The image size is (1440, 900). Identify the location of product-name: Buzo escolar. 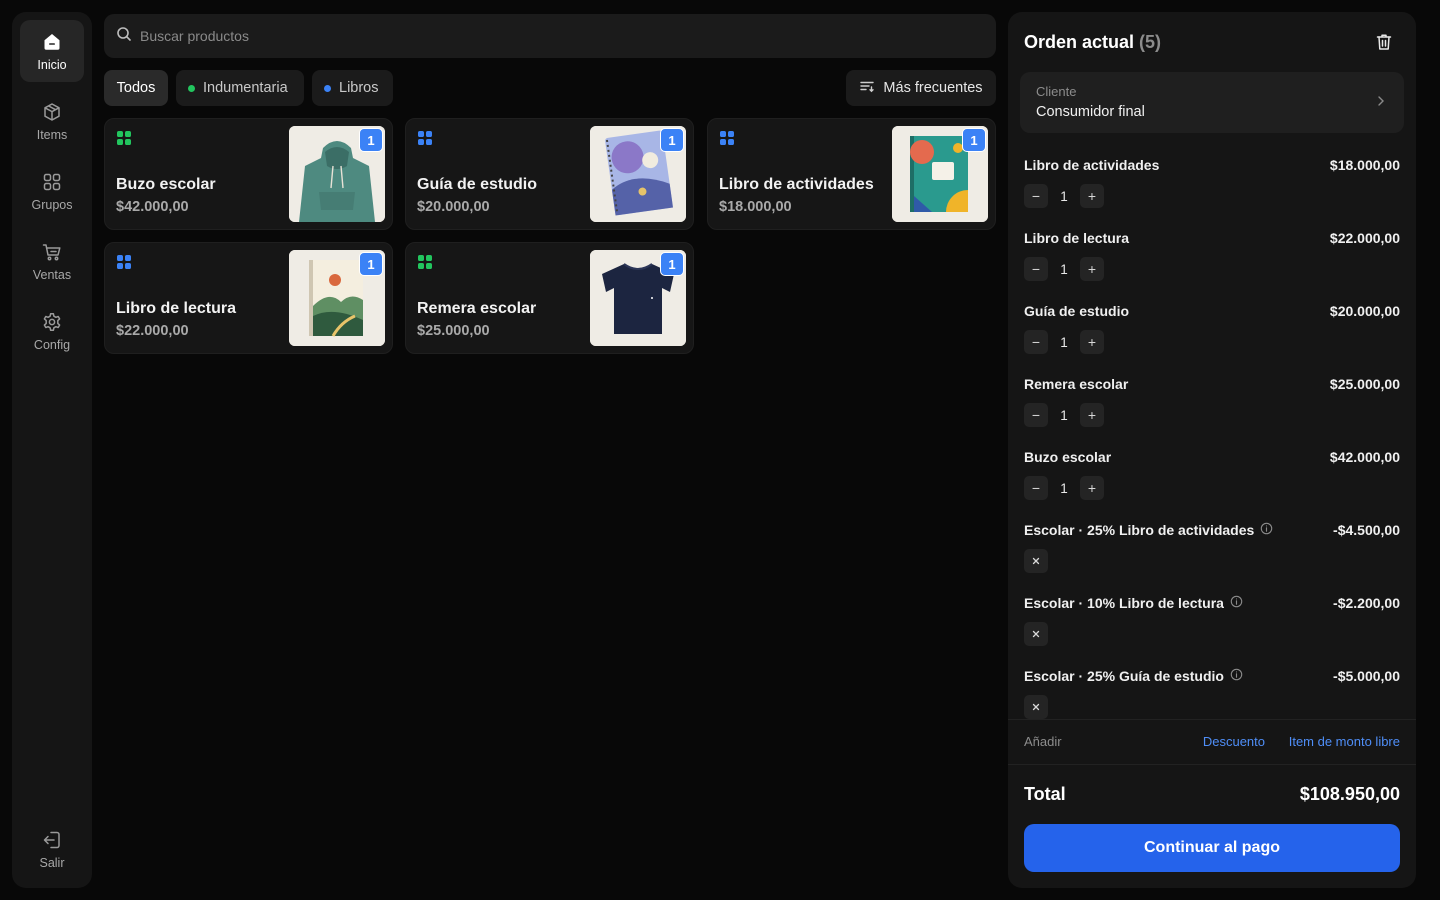
(166, 184).